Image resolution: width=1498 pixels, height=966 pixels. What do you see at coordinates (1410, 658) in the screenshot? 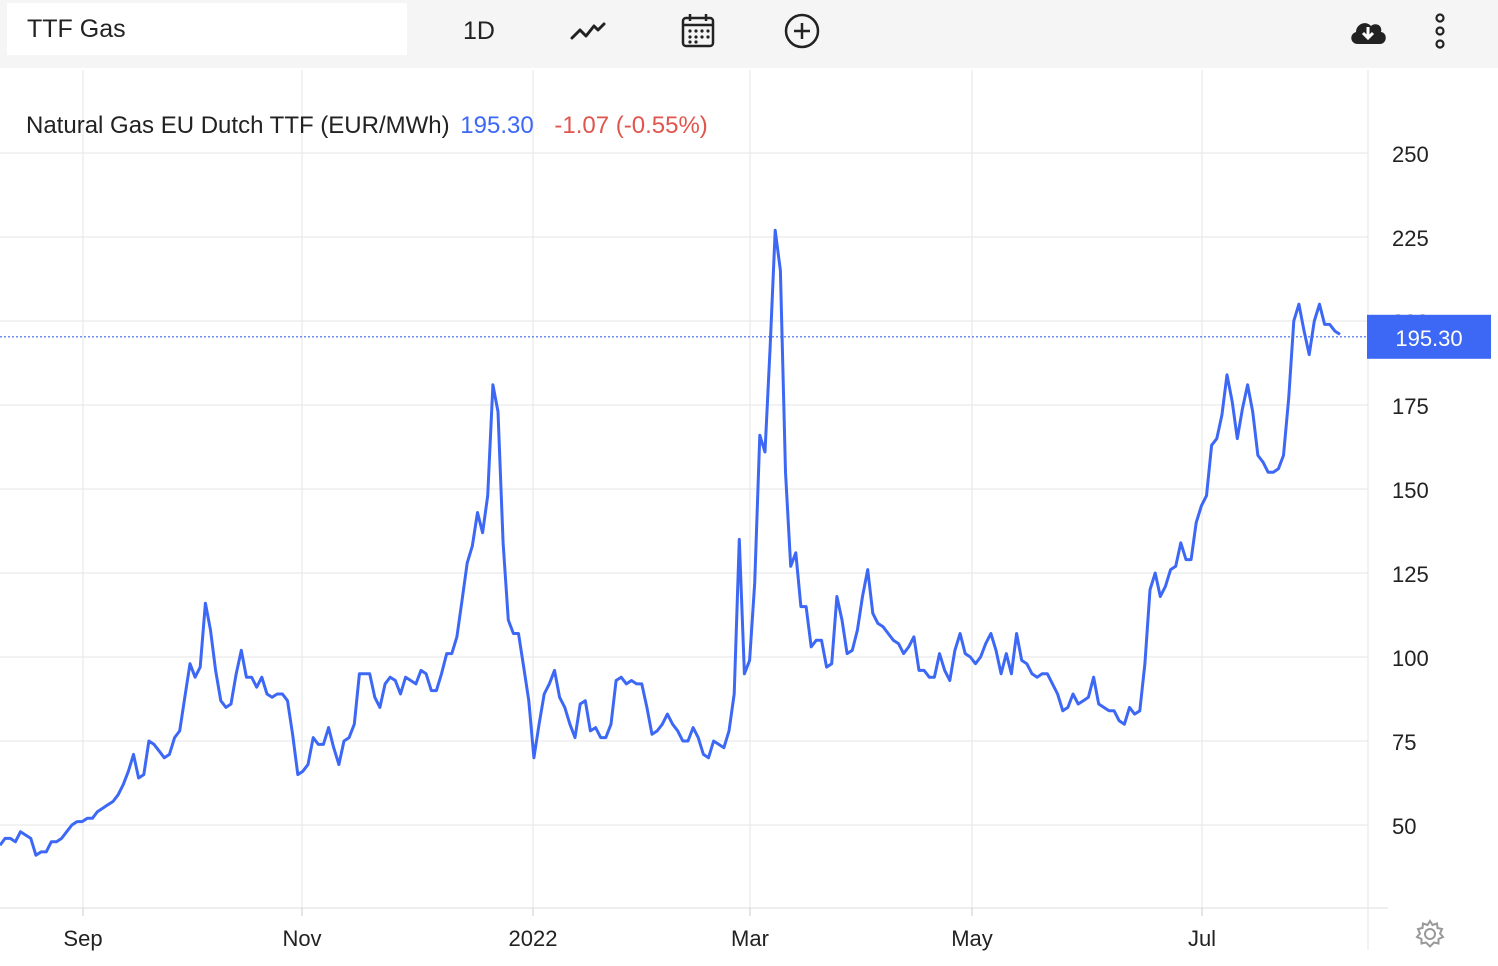
I see `y-tick-label: 100` at bounding box center [1410, 658].